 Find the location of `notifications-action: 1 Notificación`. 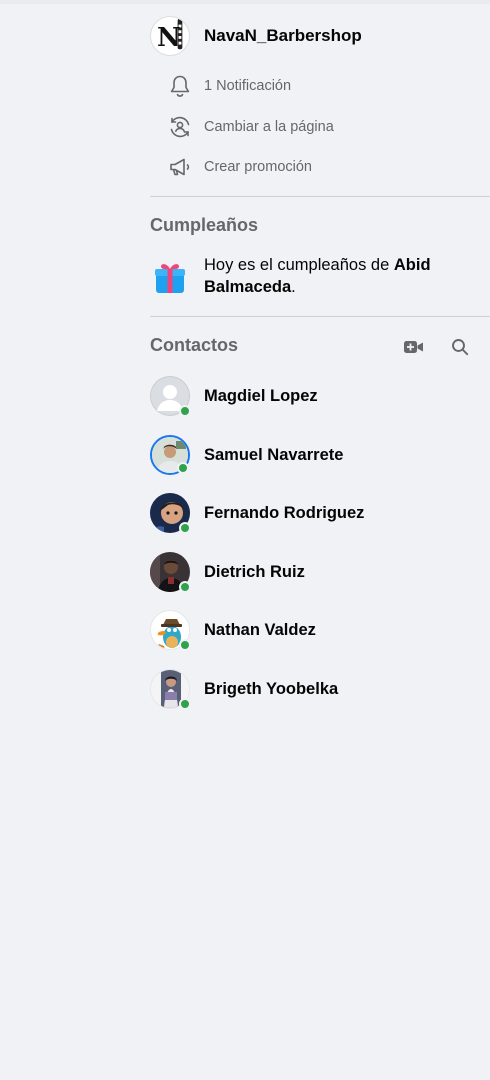

notifications-action: 1 Notificación is located at coordinates (229, 86).